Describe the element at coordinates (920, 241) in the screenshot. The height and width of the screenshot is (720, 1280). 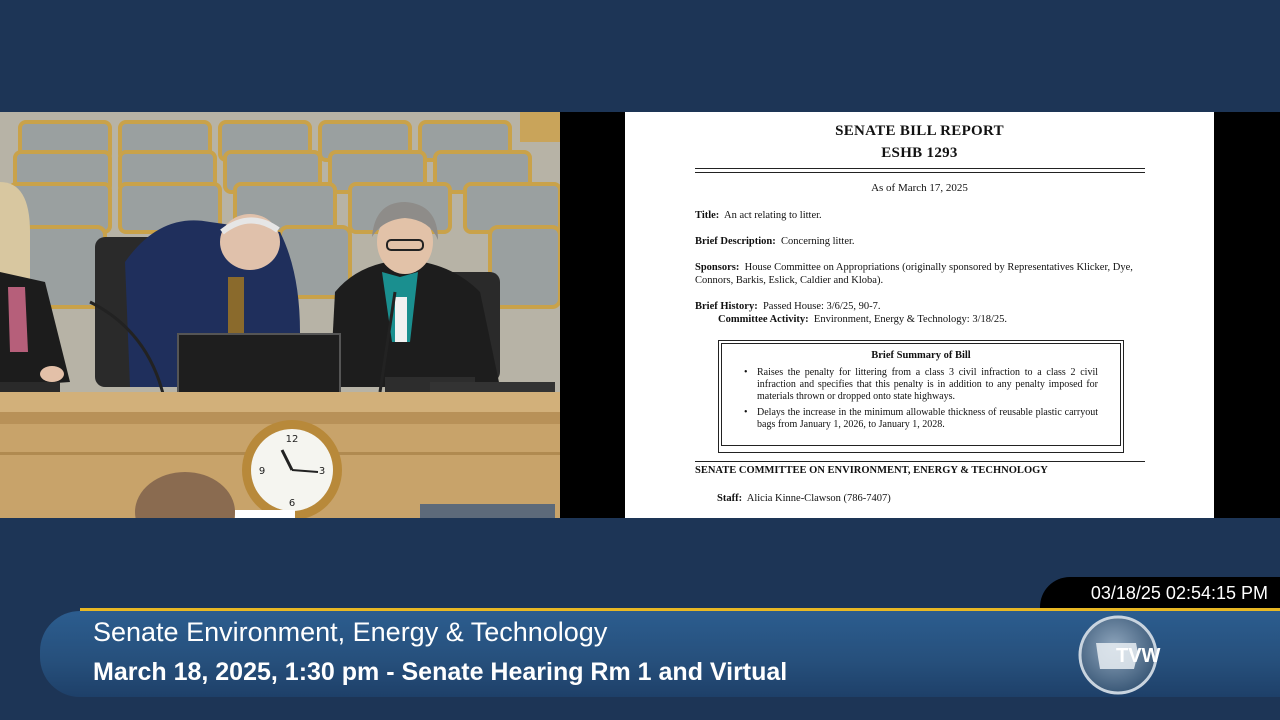
I see `brief-description-row: Brief Description: Concerning litter.` at that location.